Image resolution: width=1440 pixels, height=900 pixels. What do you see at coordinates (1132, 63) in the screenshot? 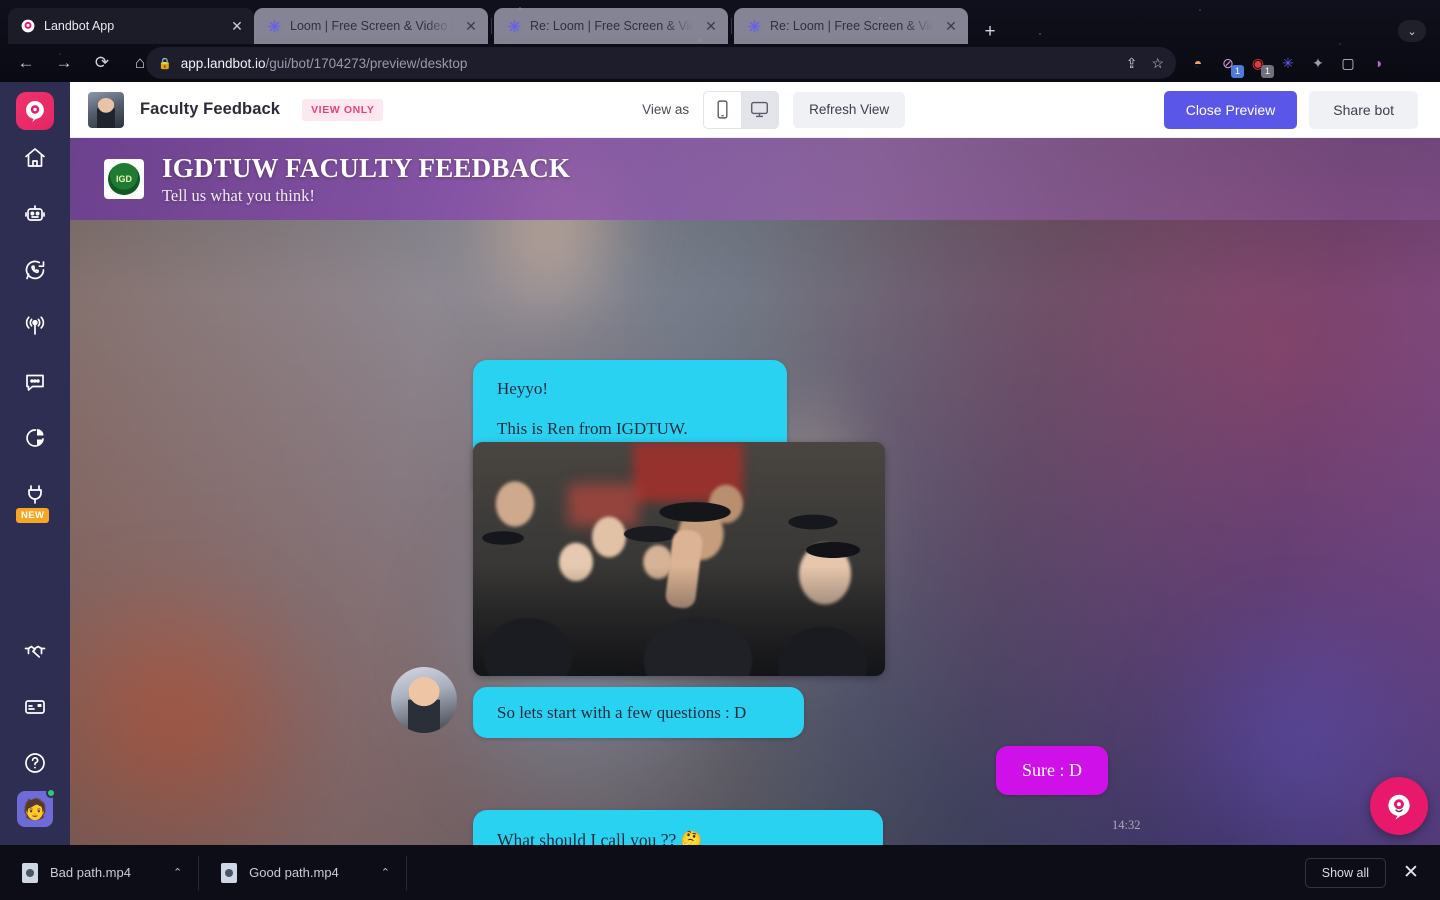
I see `share-icon: ⇪` at bounding box center [1132, 63].